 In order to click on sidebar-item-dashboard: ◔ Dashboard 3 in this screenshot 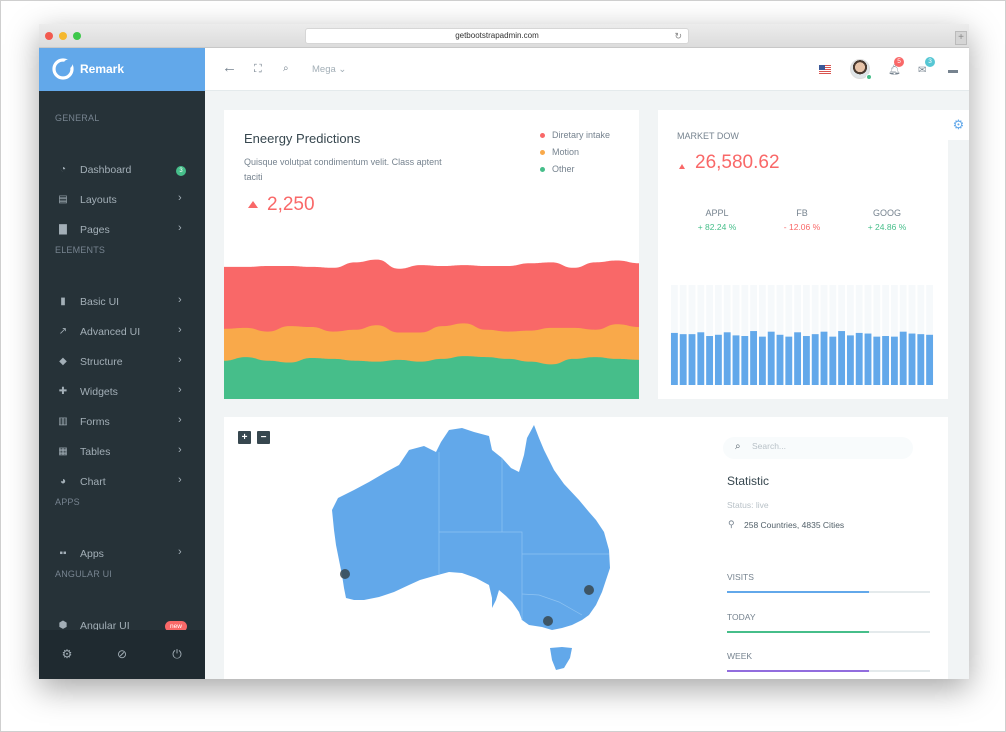, I will do `click(122, 170)`.